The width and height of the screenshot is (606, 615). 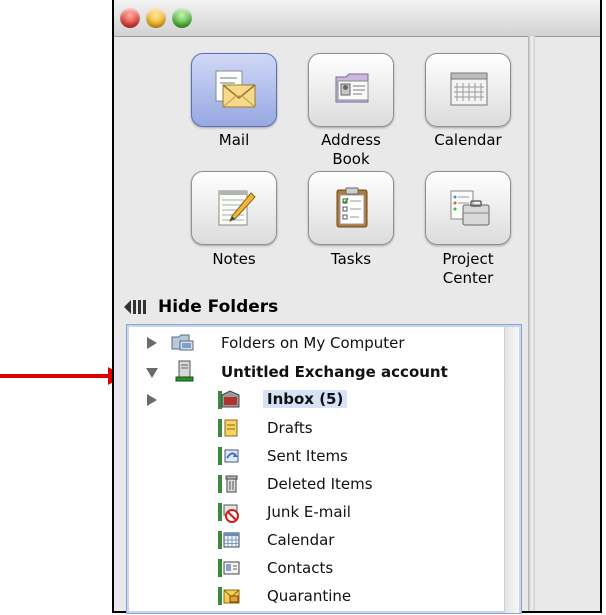 I want to click on folder-row-inbox: Inbox (5), so click(x=314, y=400).